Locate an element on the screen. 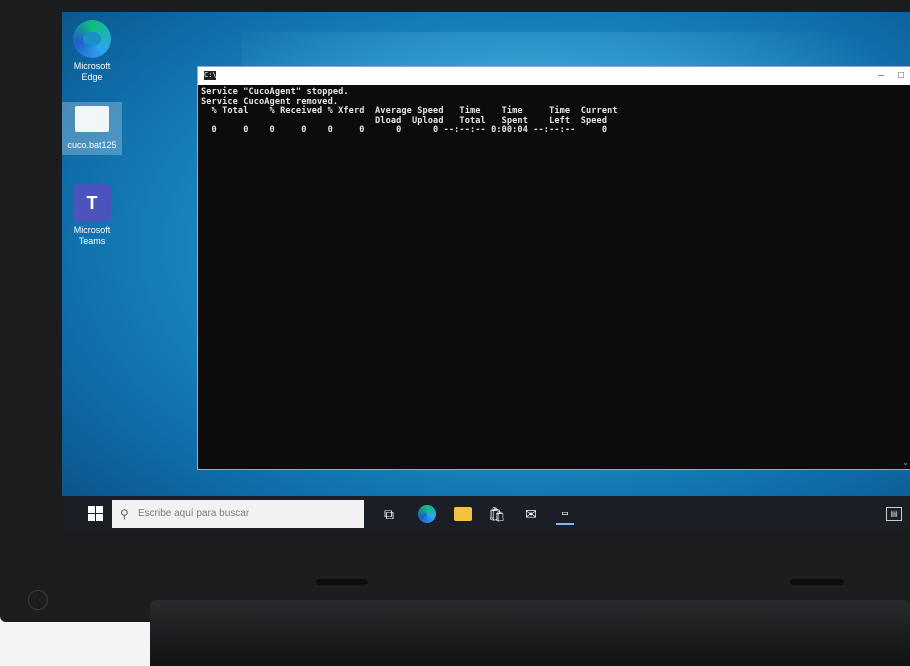 The image size is (910, 666). search-box: ⚲ Escribe aquí para buscar is located at coordinates (238, 514).